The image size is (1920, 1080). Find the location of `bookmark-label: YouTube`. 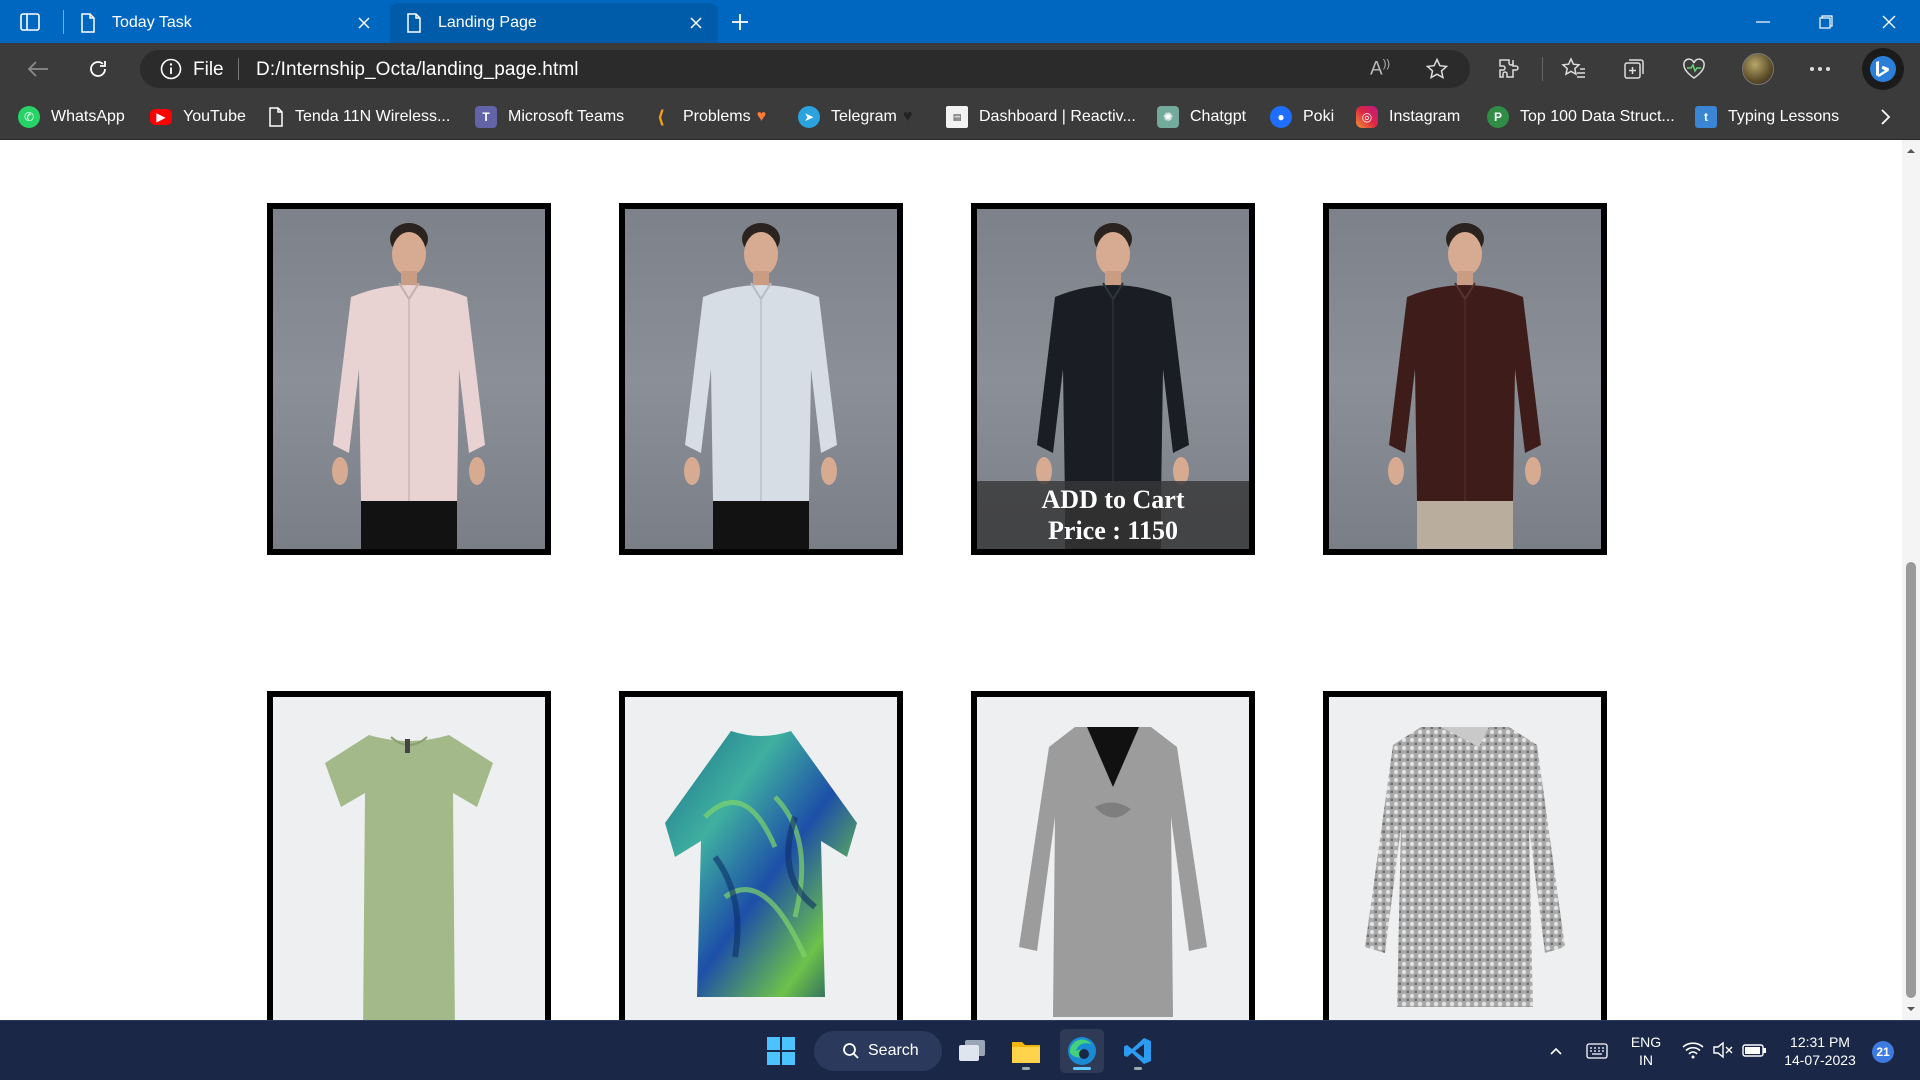

bookmark-label: YouTube is located at coordinates (214, 116).